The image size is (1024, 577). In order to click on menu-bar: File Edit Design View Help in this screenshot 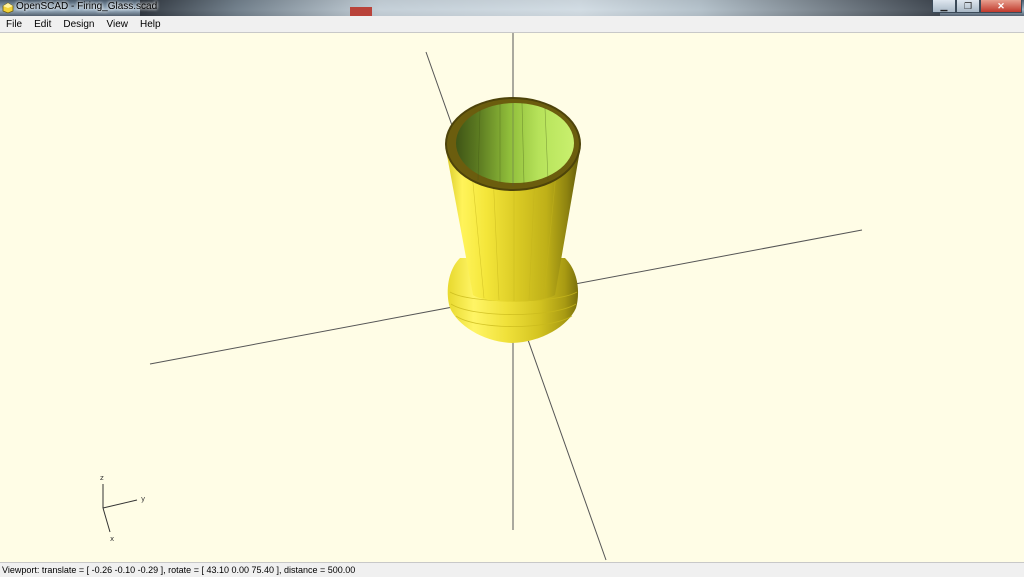, I will do `click(512, 24)`.